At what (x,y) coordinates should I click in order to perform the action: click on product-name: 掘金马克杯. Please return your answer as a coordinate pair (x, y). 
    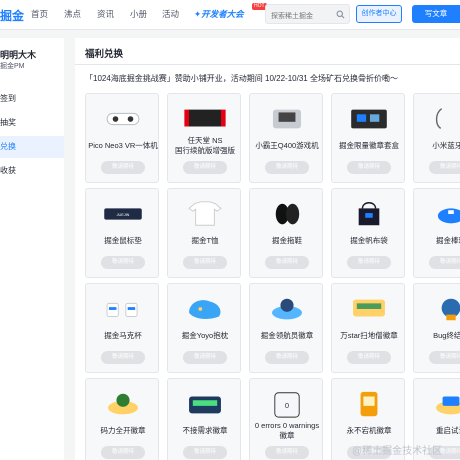
    Looking at the image, I should click on (123, 335).